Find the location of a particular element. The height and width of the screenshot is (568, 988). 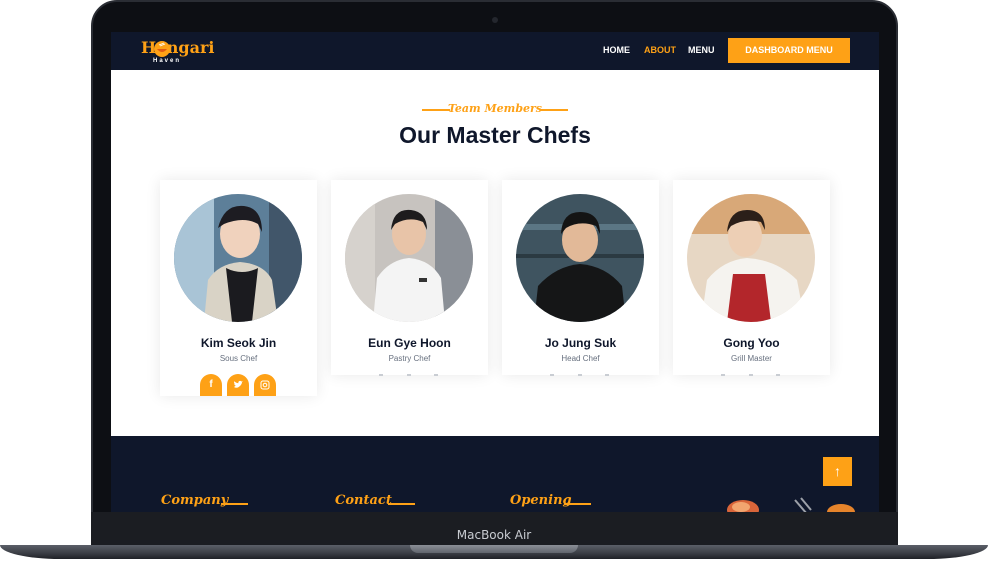

chef-role: Grill Master is located at coordinates (751, 358).